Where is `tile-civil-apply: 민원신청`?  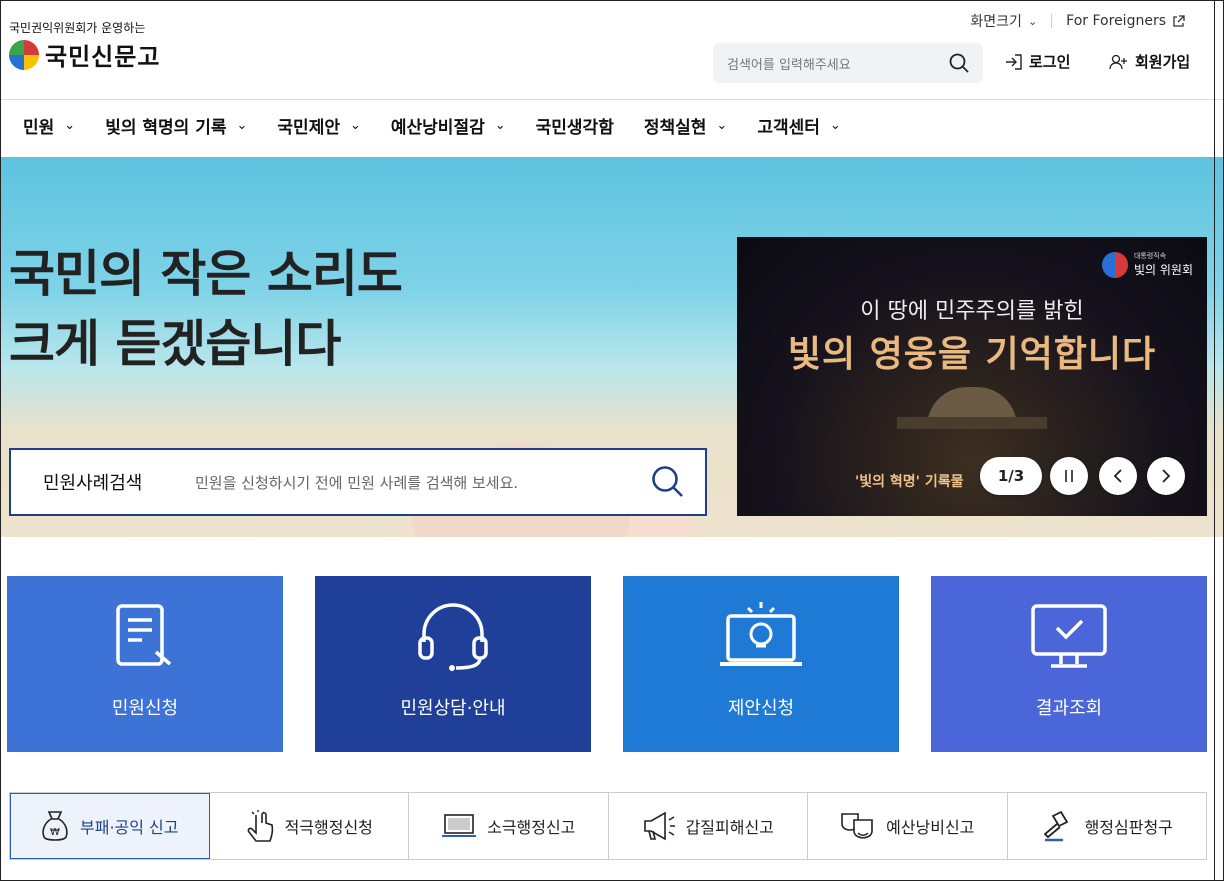 tile-civil-apply: 민원신청 is located at coordinates (145, 664).